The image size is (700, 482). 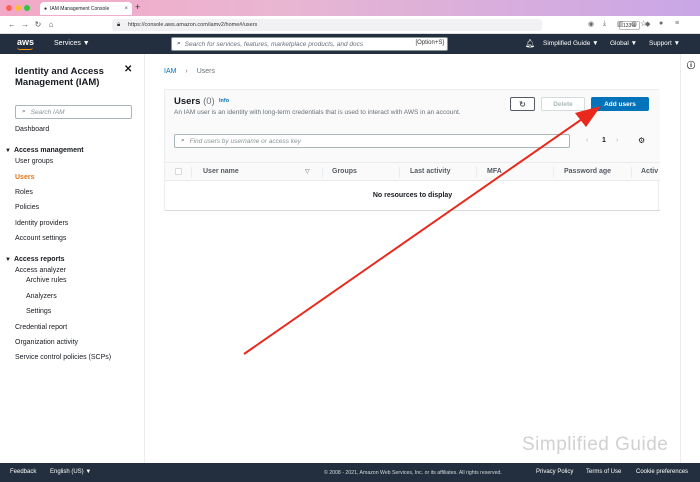 What do you see at coordinates (25, 24) in the screenshot?
I see `forward-icon: →` at bounding box center [25, 24].